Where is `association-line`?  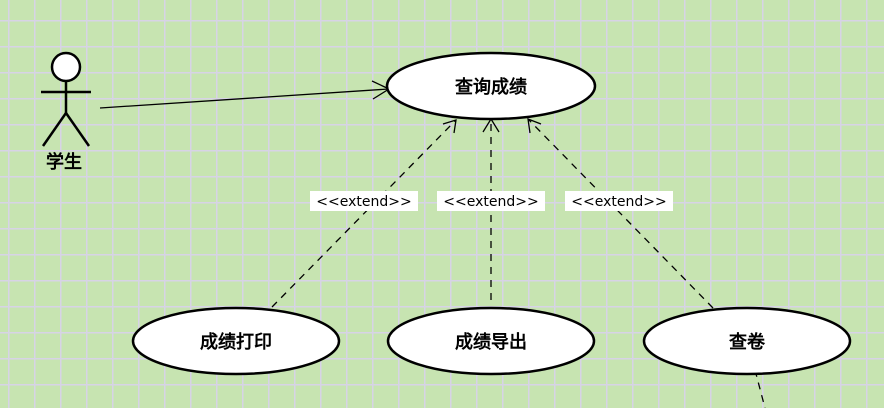
association-line is located at coordinates (244, 98).